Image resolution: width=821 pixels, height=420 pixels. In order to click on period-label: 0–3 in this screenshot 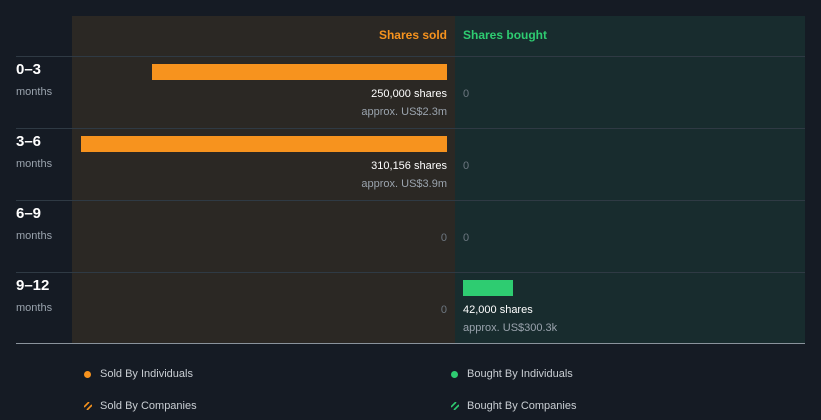, I will do `click(29, 69)`.